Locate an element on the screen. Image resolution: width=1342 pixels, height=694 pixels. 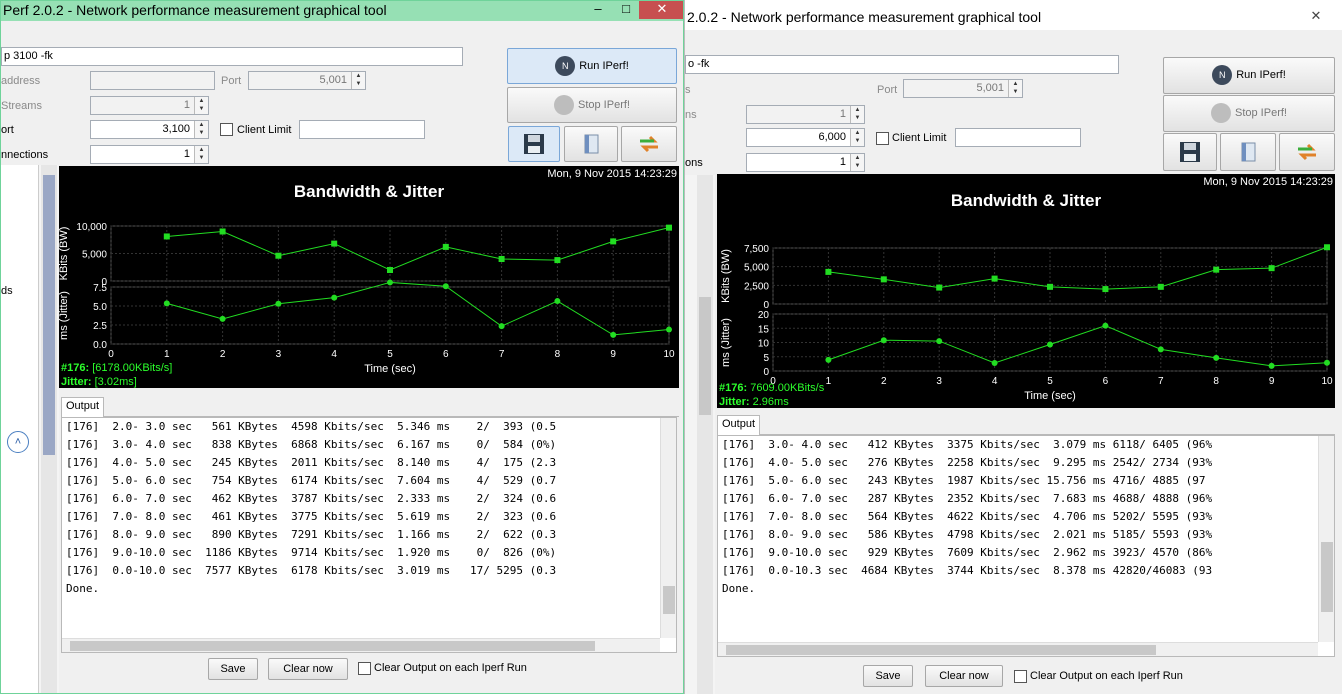
x-tick-label: 2 is located at coordinates (884, 381).